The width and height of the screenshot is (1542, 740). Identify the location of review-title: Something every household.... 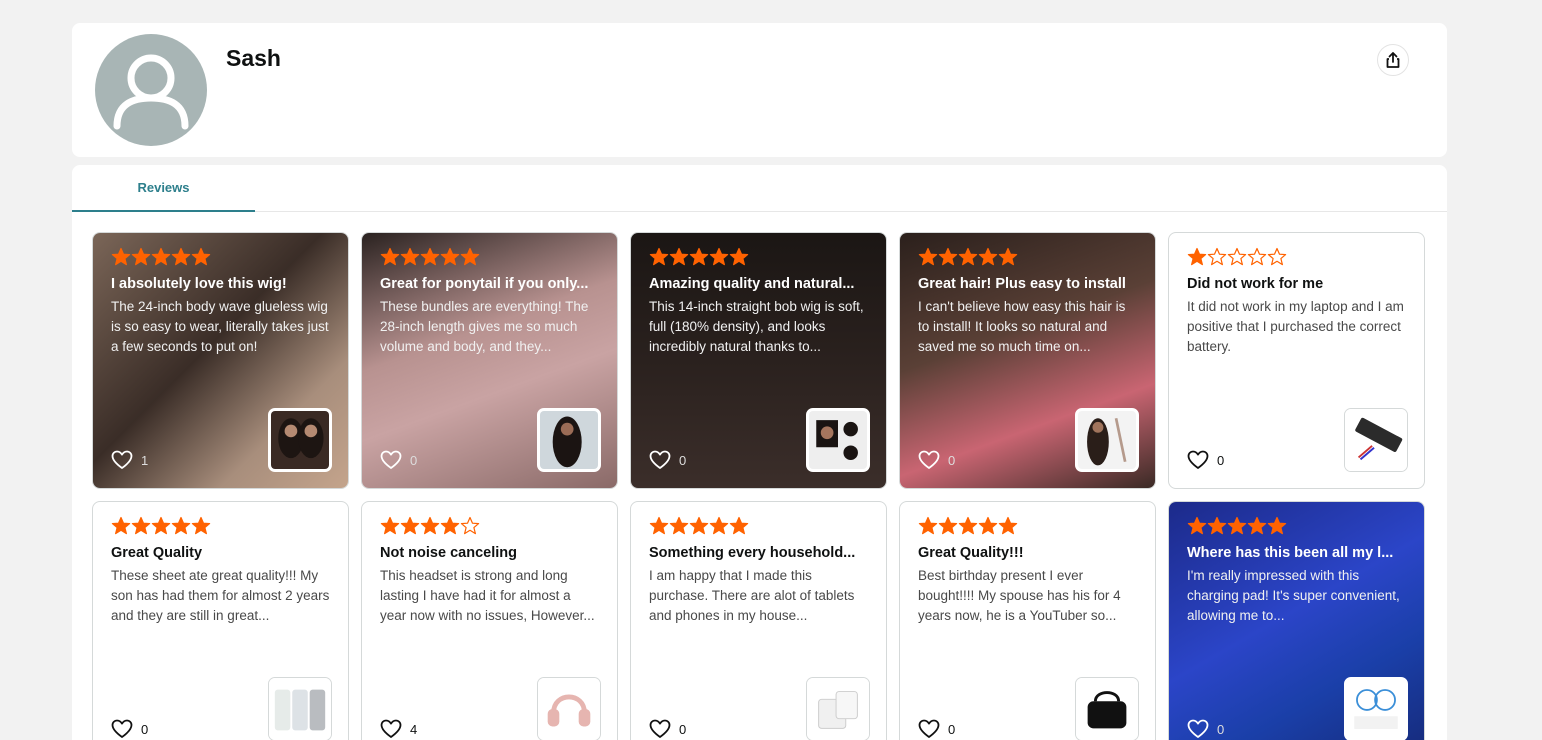
(752, 553).